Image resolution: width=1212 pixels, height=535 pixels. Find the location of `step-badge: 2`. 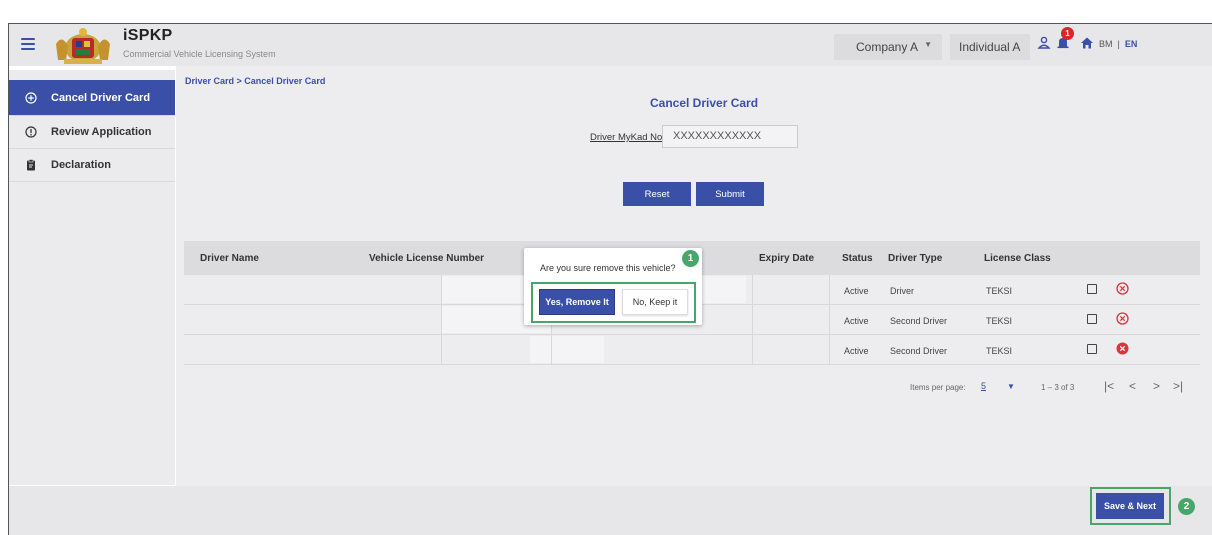

step-badge: 2 is located at coordinates (1186, 506).